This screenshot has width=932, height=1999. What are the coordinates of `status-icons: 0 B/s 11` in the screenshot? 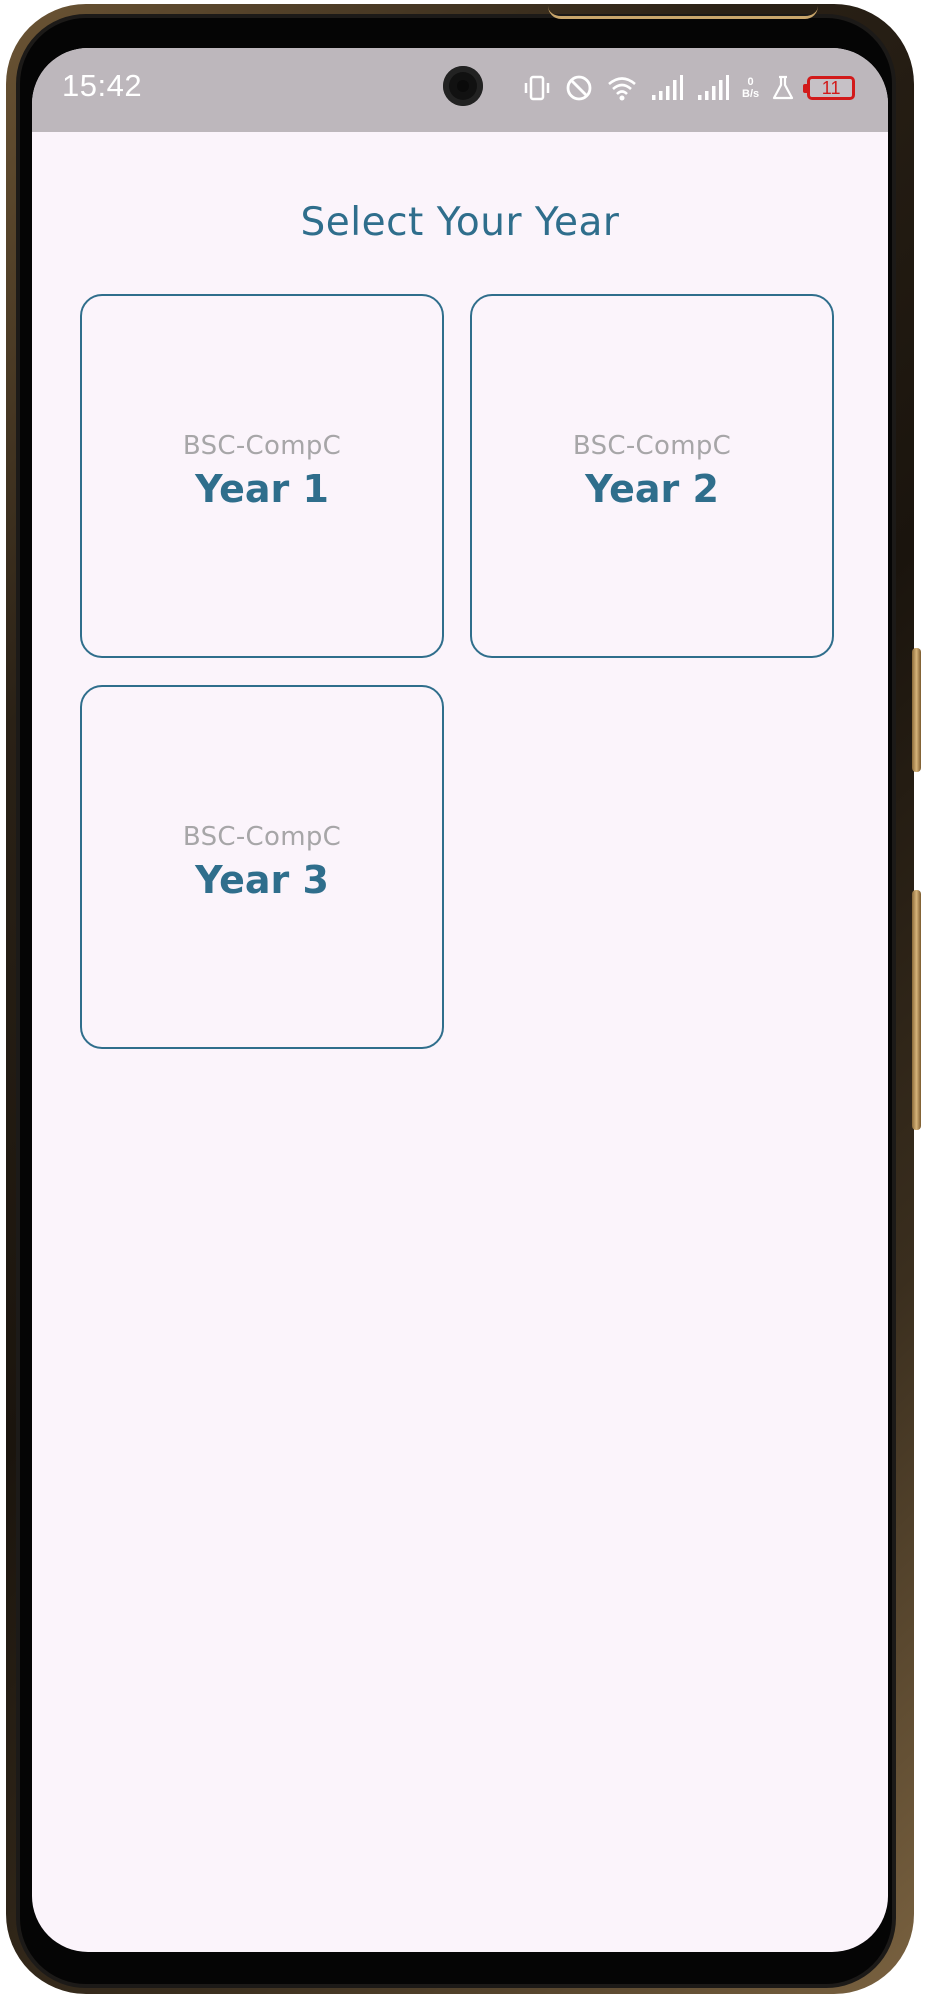 It's located at (689, 88).